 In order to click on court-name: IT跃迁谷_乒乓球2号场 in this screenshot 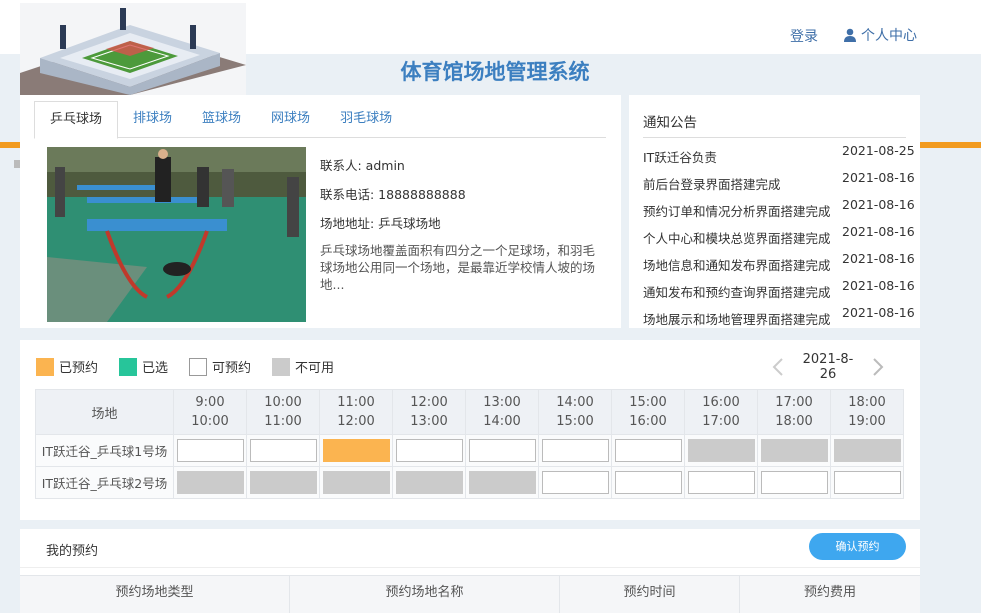, I will do `click(104, 482)`.